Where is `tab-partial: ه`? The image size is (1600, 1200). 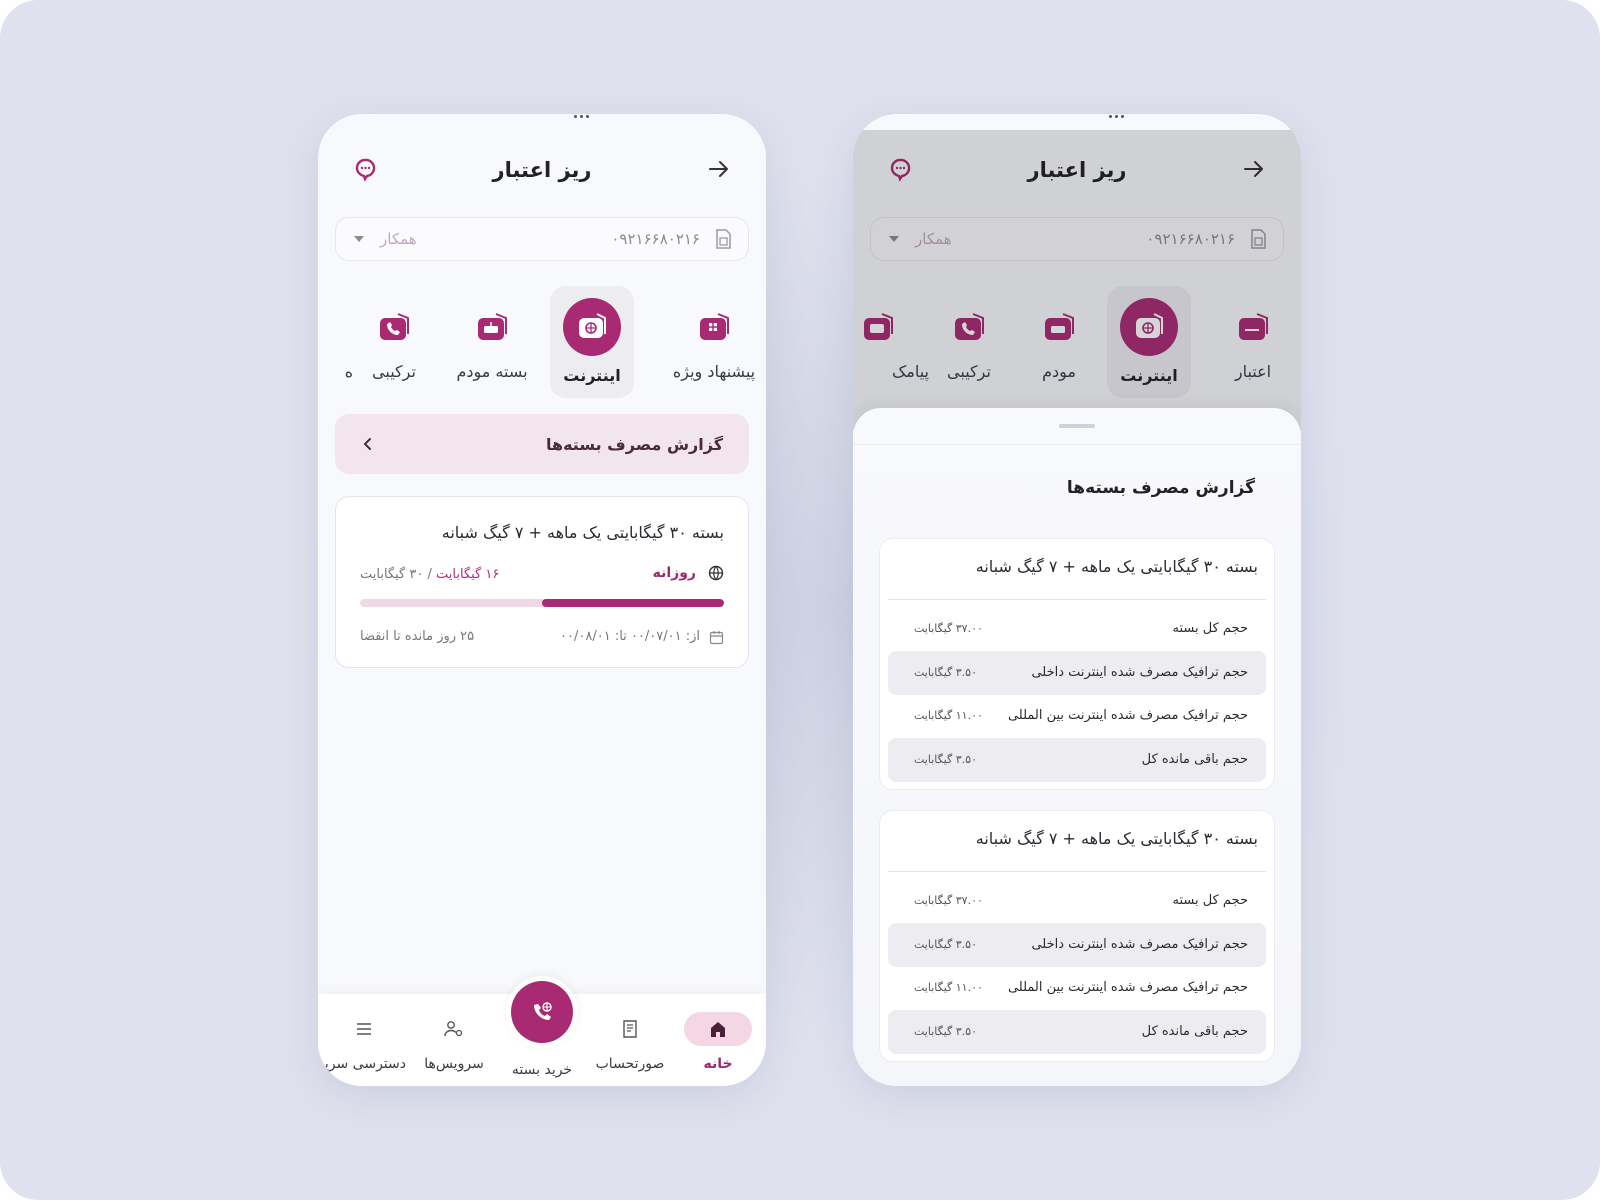 tab-partial: ه is located at coordinates (338, 342).